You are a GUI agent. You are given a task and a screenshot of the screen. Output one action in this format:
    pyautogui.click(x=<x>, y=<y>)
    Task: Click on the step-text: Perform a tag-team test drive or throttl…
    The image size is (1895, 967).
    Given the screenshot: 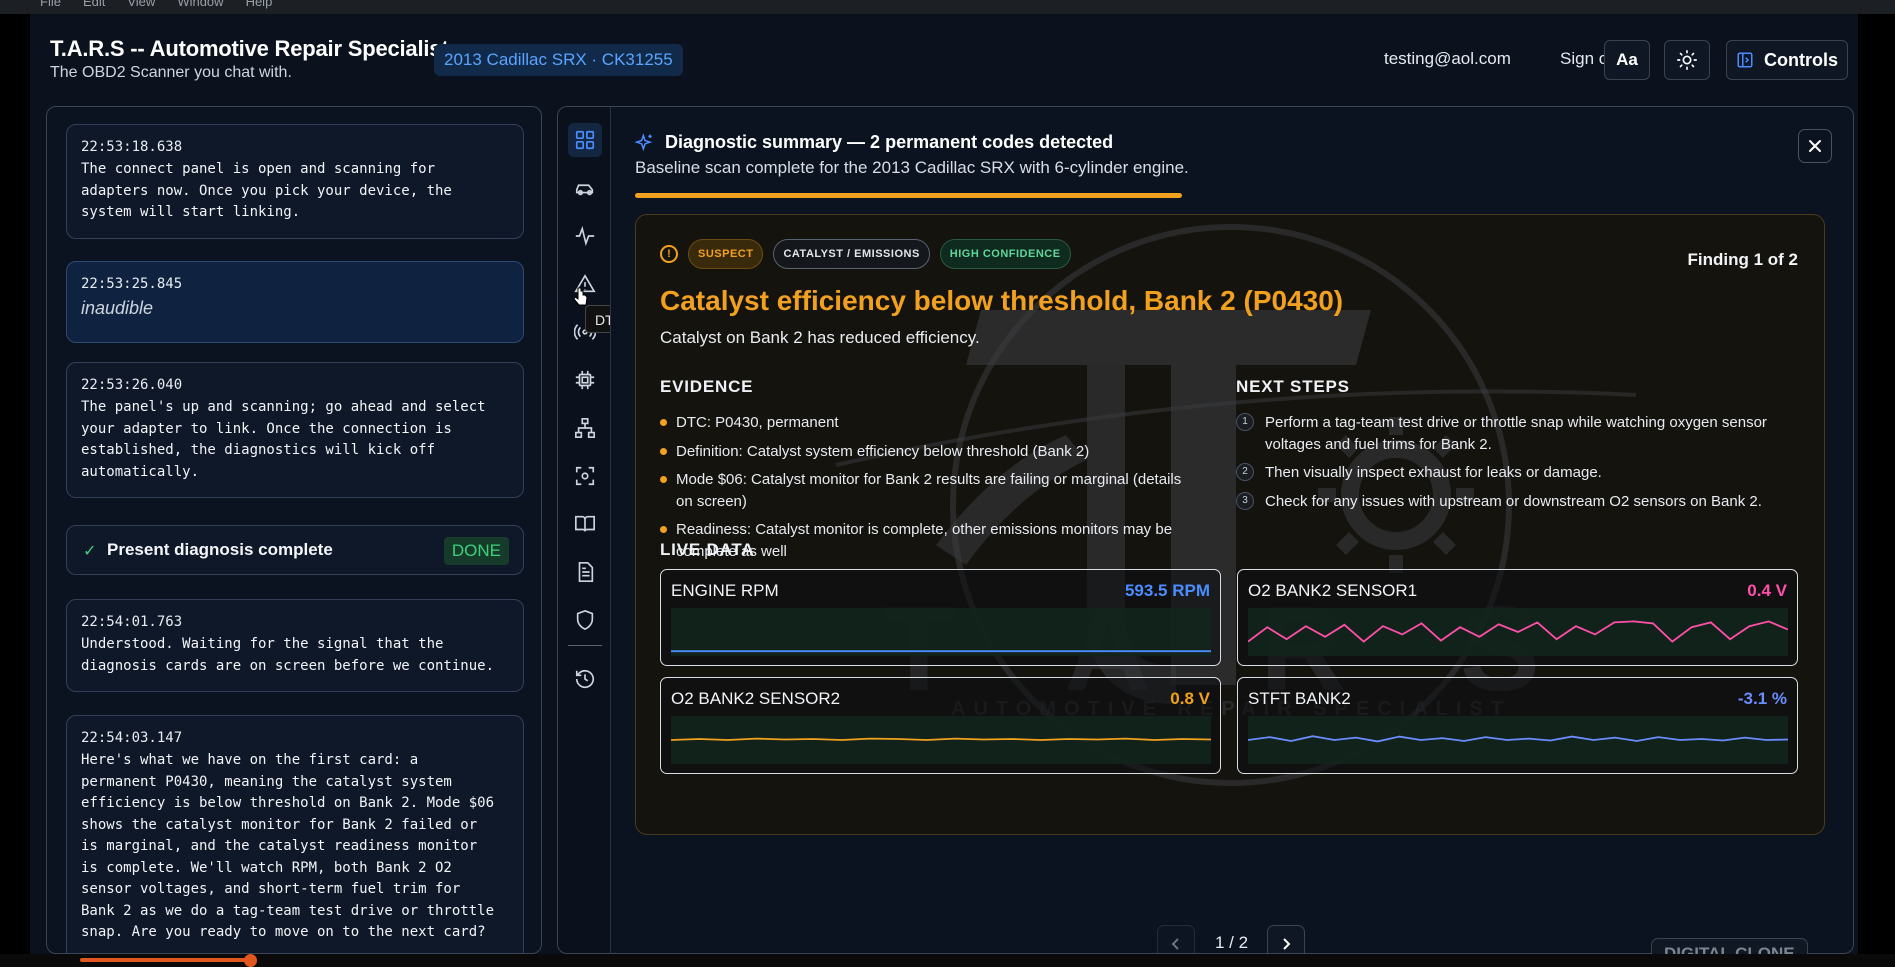 What is the action you would take?
    pyautogui.click(x=1516, y=433)
    